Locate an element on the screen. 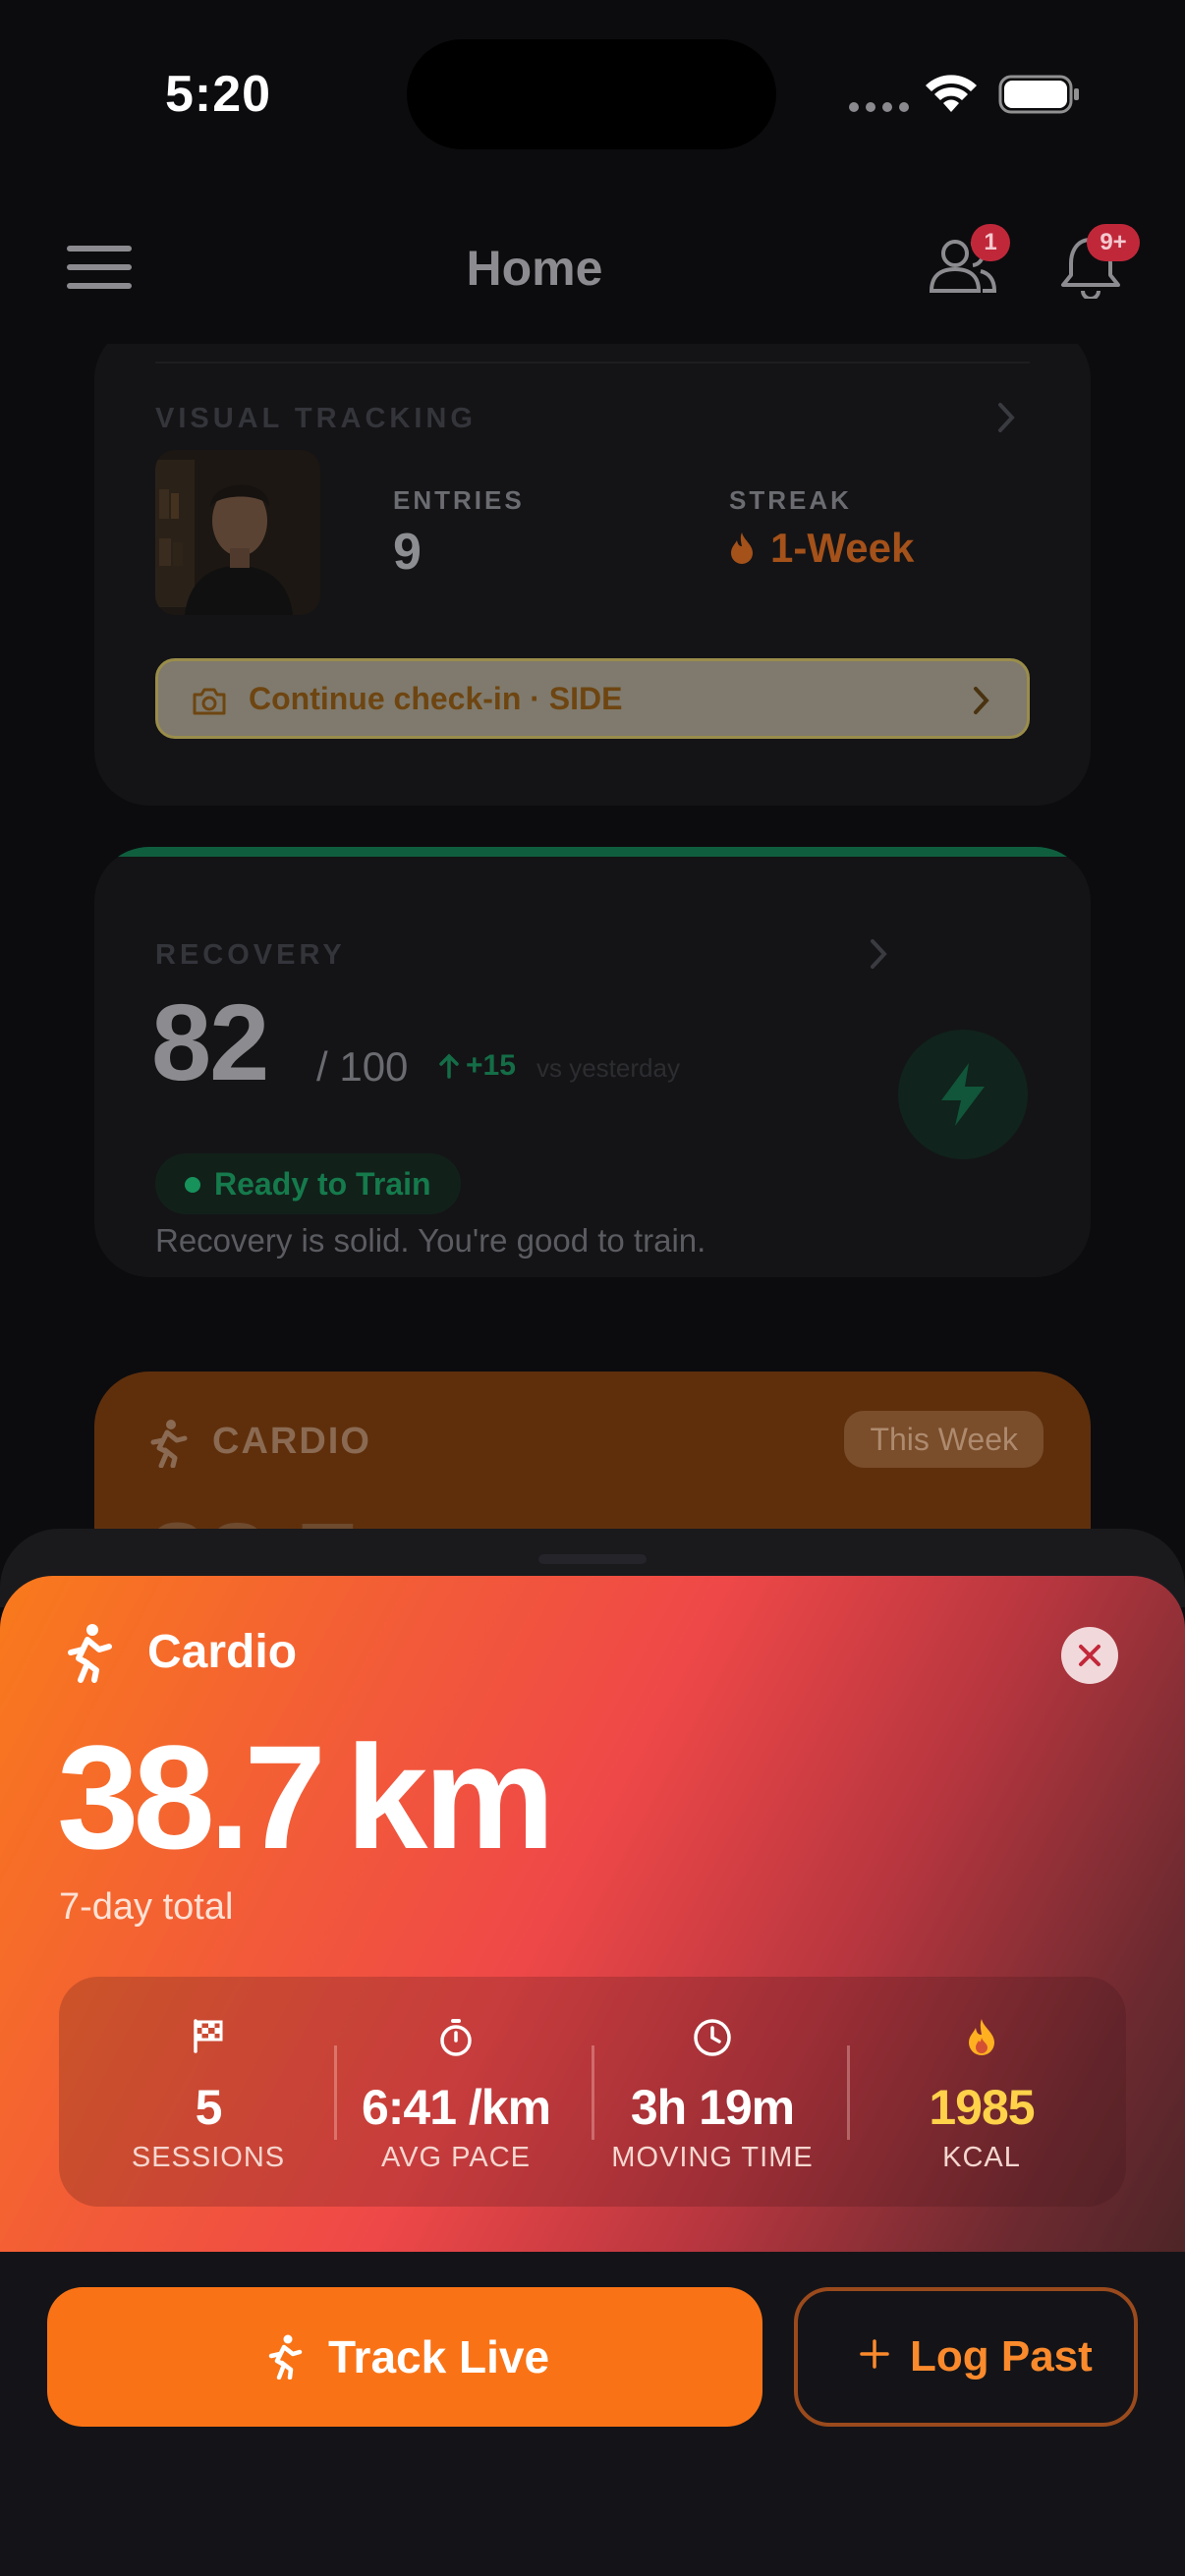 This screenshot has width=1185, height=2576. entries-value: 9 is located at coordinates (408, 552).